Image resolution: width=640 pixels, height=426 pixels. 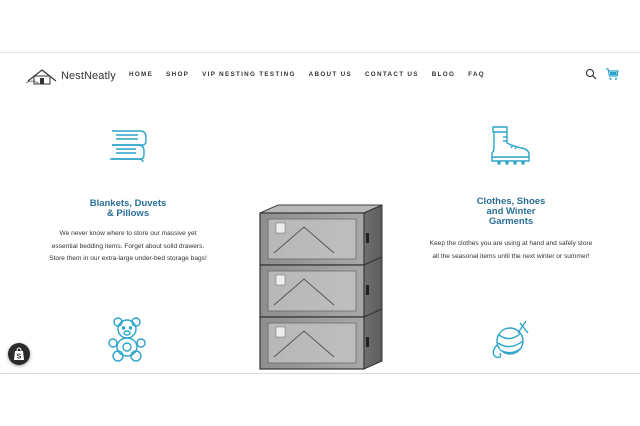 I want to click on feature-clothes-title: Clothes, Shoes and Winter Garments, so click(x=511, y=212).